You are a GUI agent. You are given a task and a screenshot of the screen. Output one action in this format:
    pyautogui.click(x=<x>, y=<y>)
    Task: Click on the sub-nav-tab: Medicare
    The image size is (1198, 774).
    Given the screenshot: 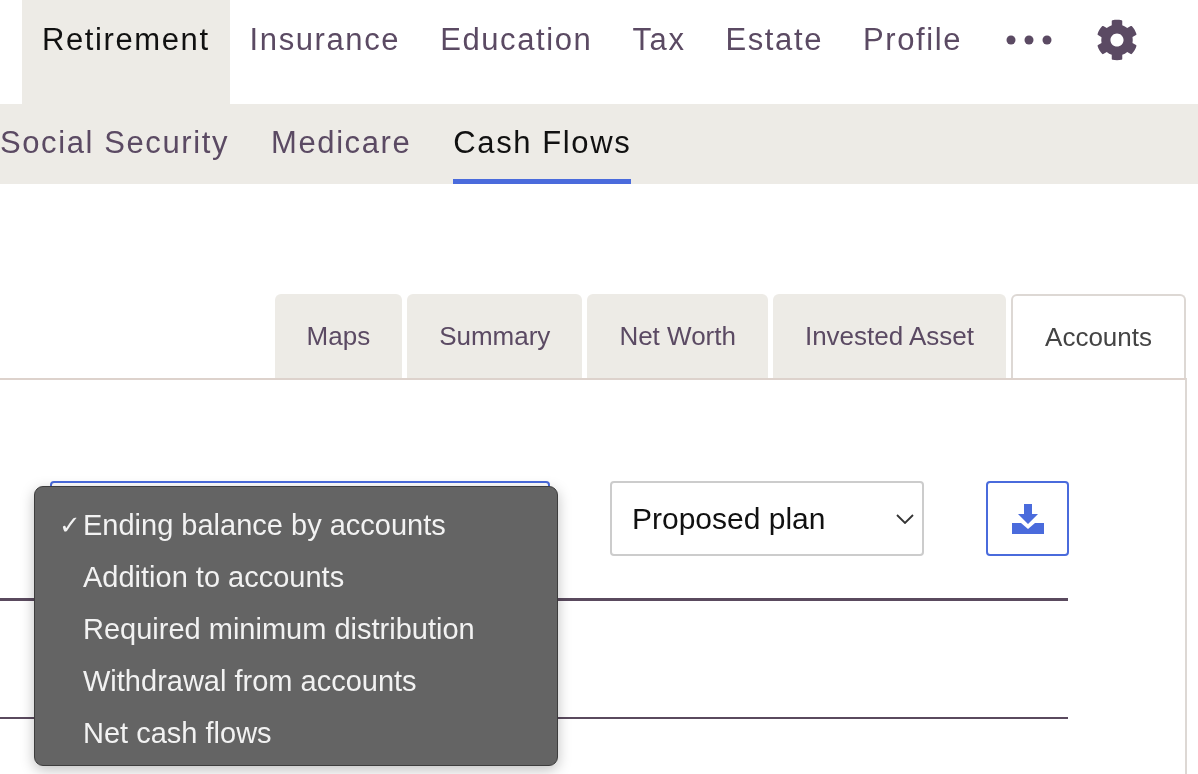 What is the action you would take?
    pyautogui.click(x=341, y=144)
    